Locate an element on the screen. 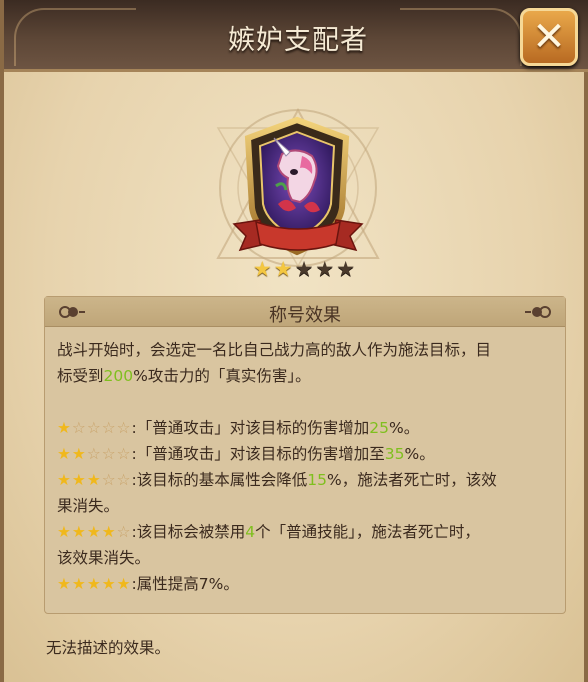 This screenshot has width=588, height=682. level-text: 个「普通技能」，施法者死亡时， is located at coordinates (367, 532).